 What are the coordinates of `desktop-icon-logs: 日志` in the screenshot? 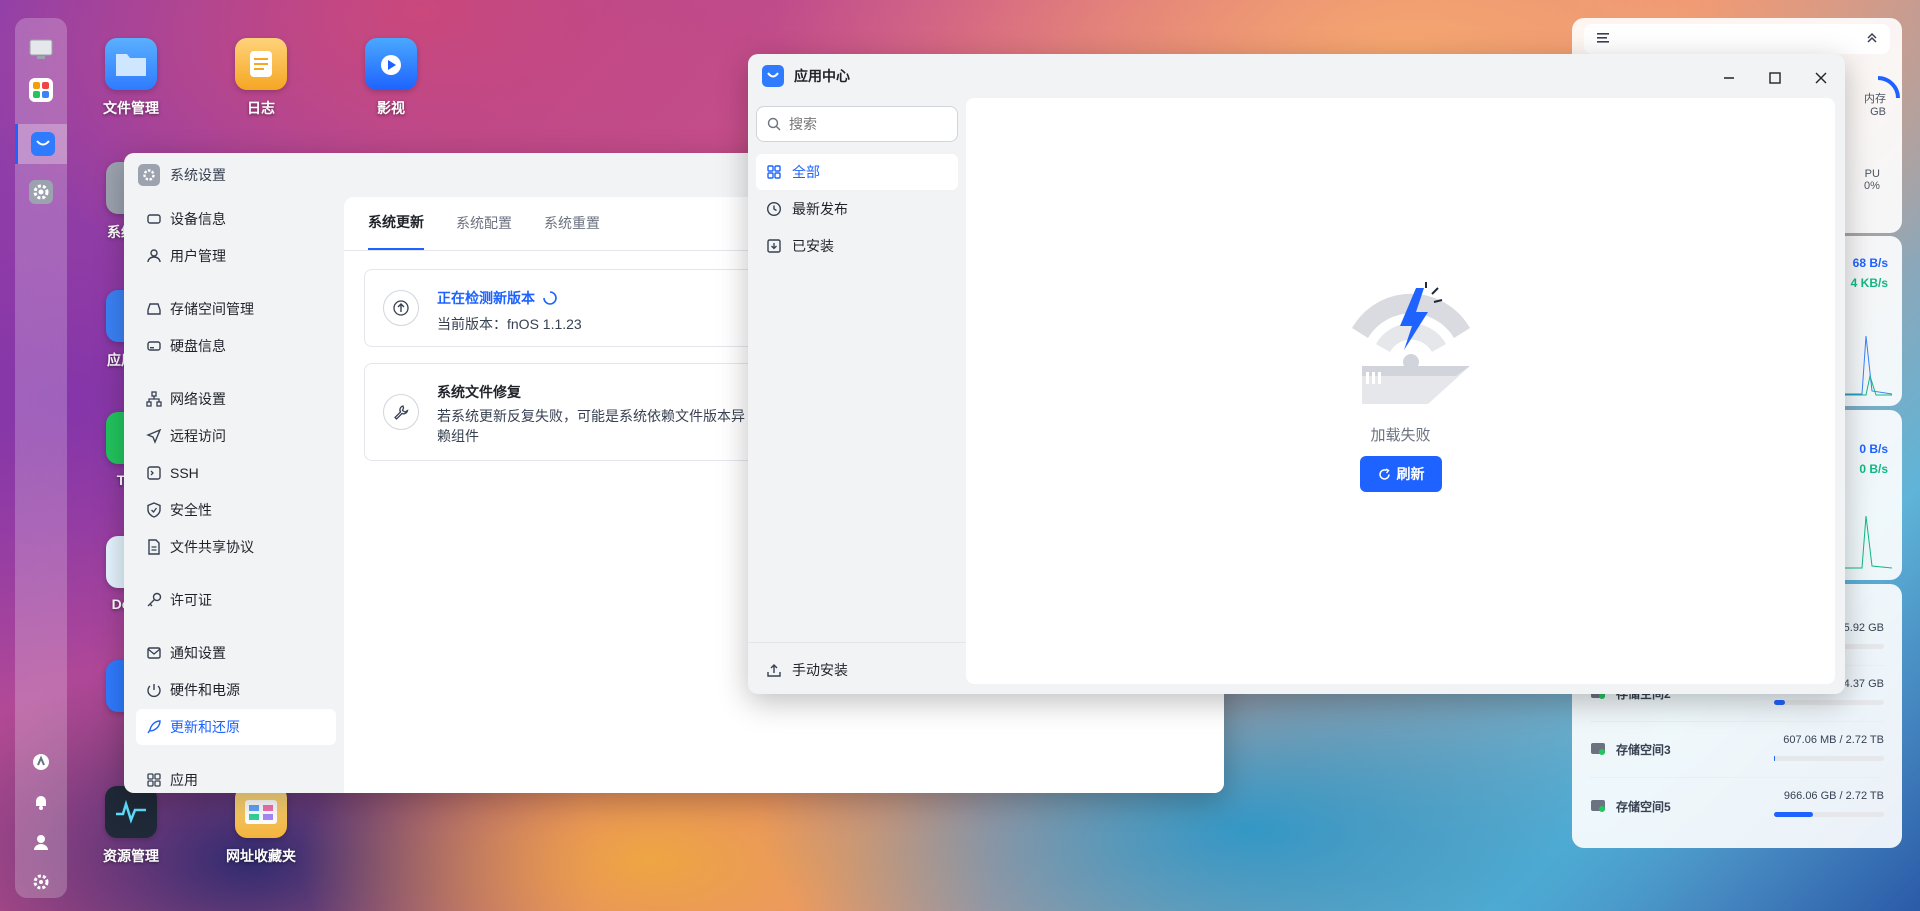 It's located at (261, 78).